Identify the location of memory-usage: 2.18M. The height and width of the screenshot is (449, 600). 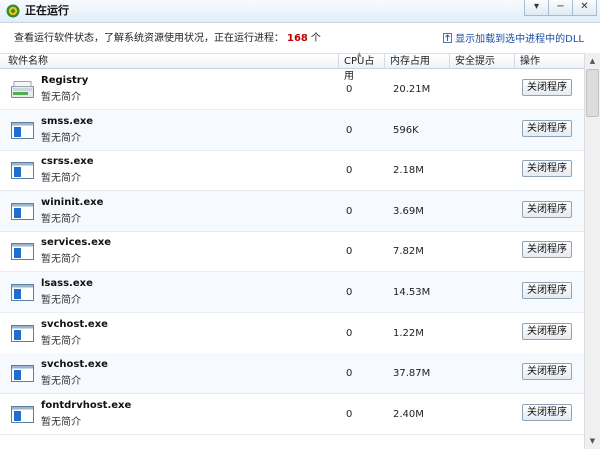
(408, 170).